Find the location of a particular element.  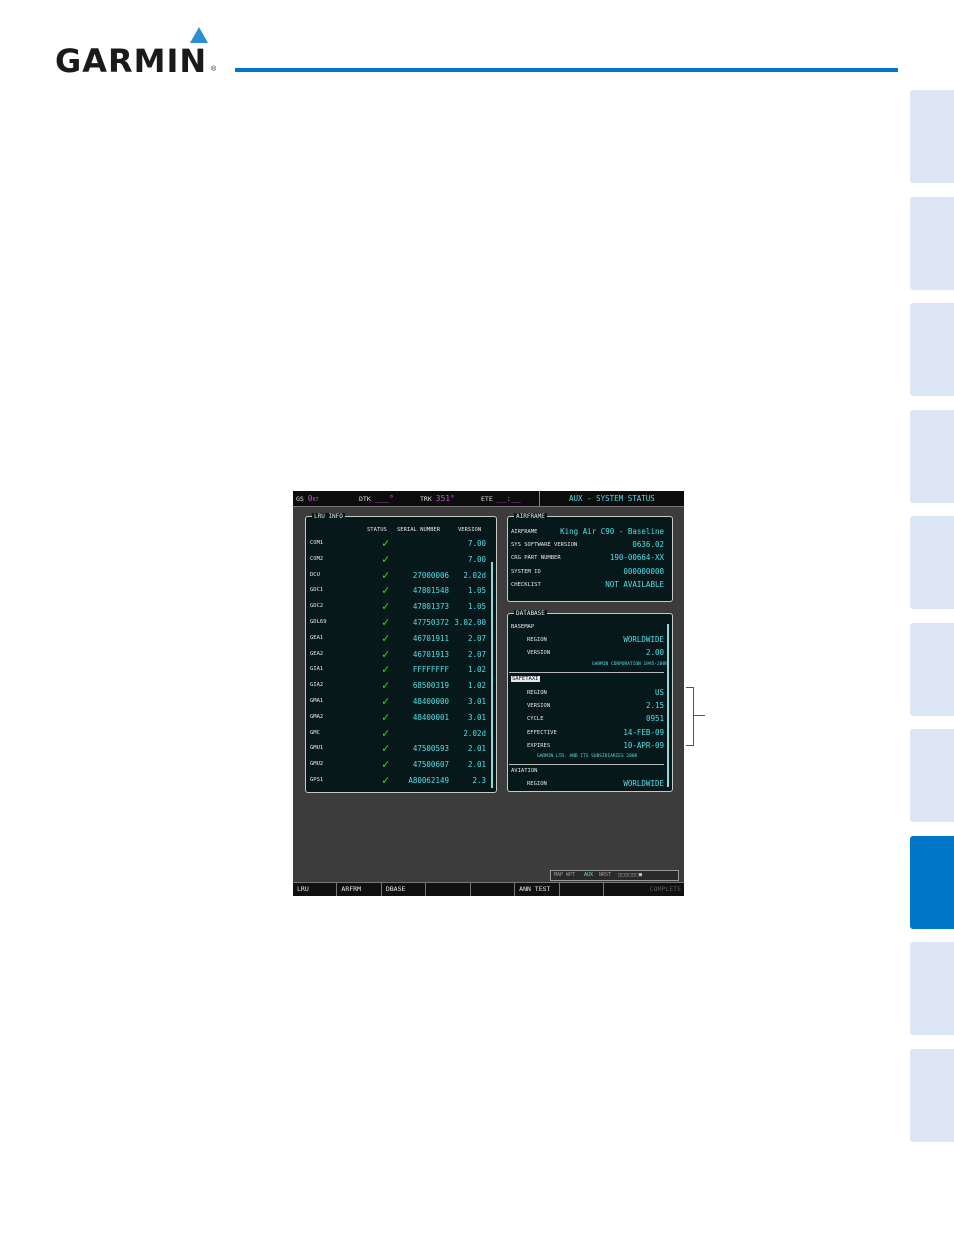

softkey: COMPLETE is located at coordinates (644, 889).